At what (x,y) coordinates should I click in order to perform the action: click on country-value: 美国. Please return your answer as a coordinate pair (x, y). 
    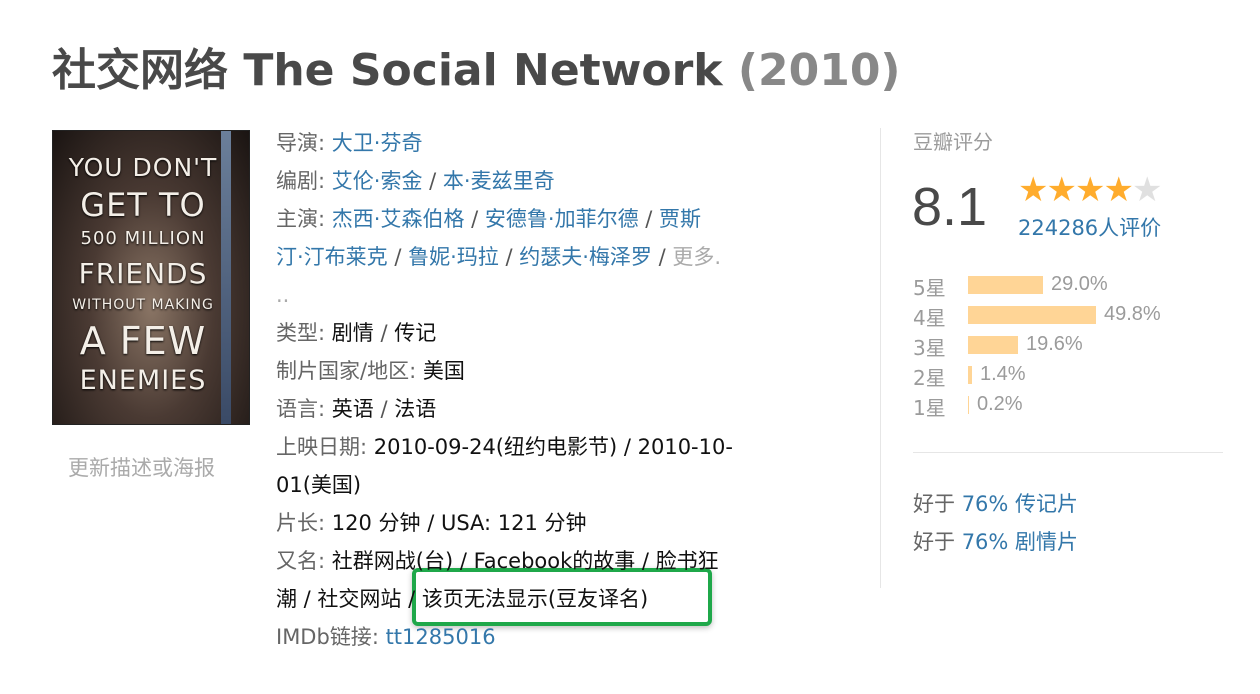
    Looking at the image, I should click on (443, 371).